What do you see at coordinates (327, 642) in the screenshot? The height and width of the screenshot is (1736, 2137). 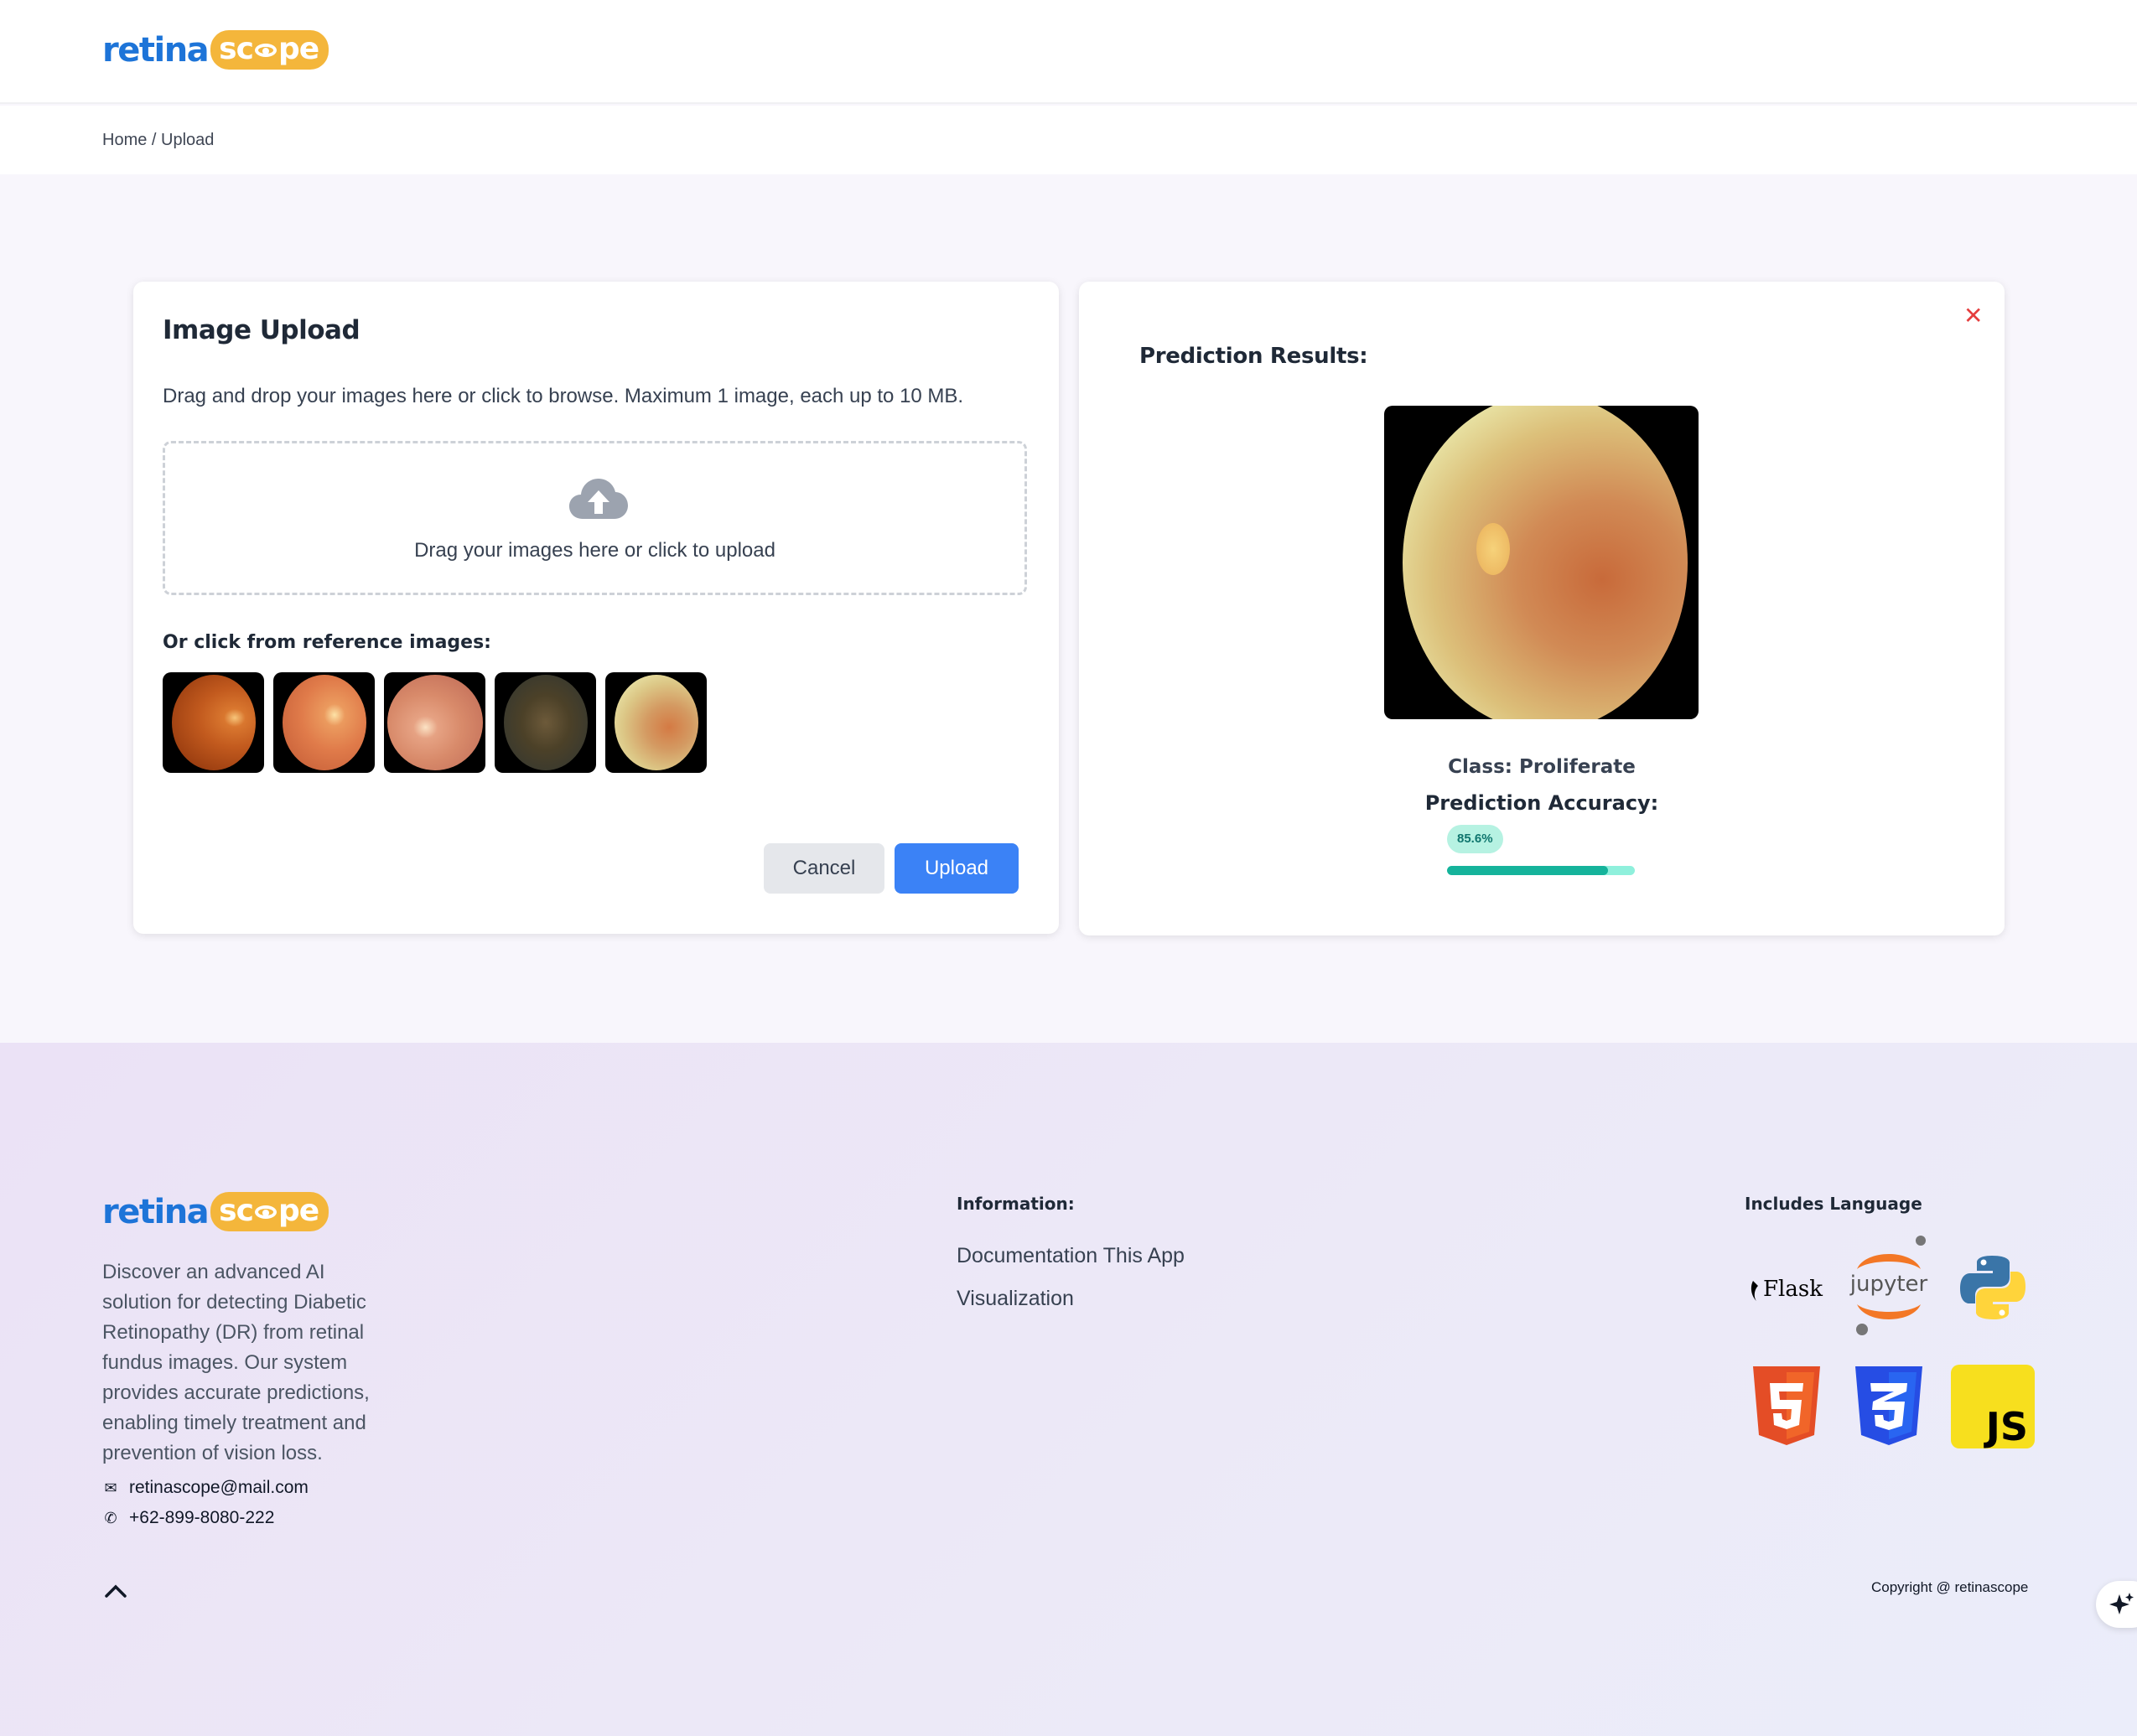 I see `reference-images-title: Or click from reference images:` at bounding box center [327, 642].